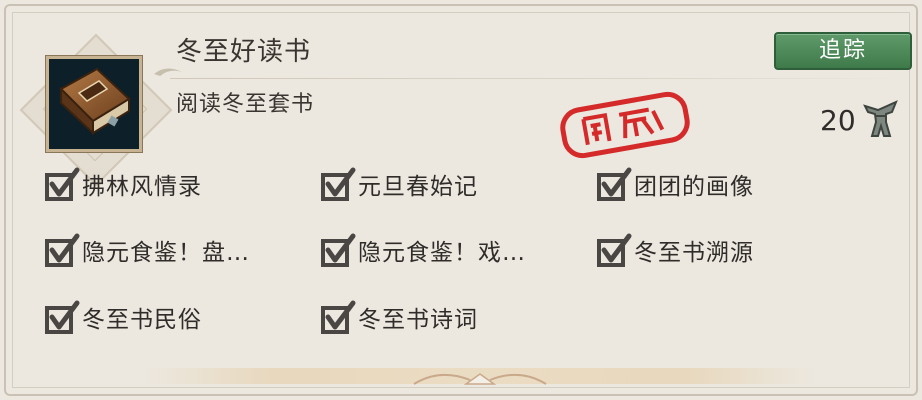  I want to click on checklist-item-label: 冬至书溯源, so click(694, 253).